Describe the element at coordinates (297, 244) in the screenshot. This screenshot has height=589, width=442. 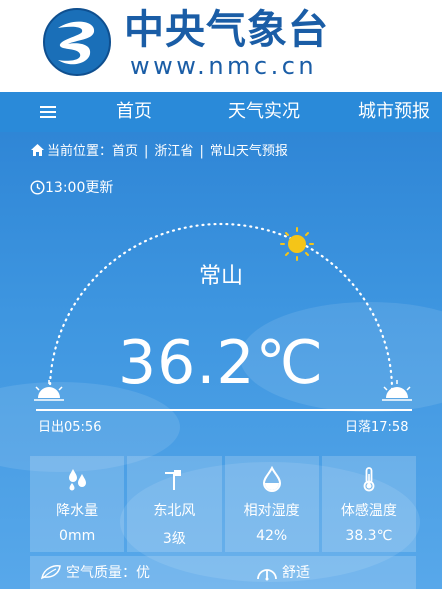
I see `sun-position-icon` at that location.